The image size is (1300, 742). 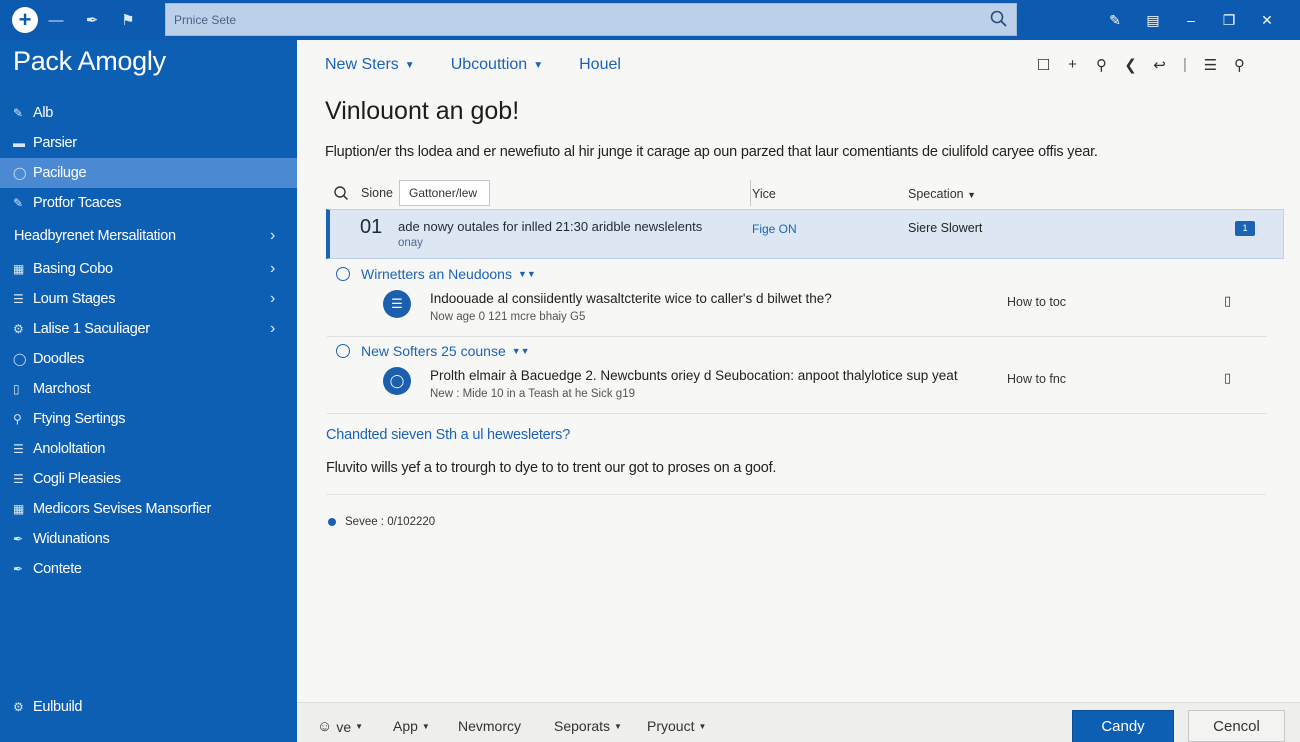 I want to click on zoom-icon: ⚲, so click(x=1101, y=65).